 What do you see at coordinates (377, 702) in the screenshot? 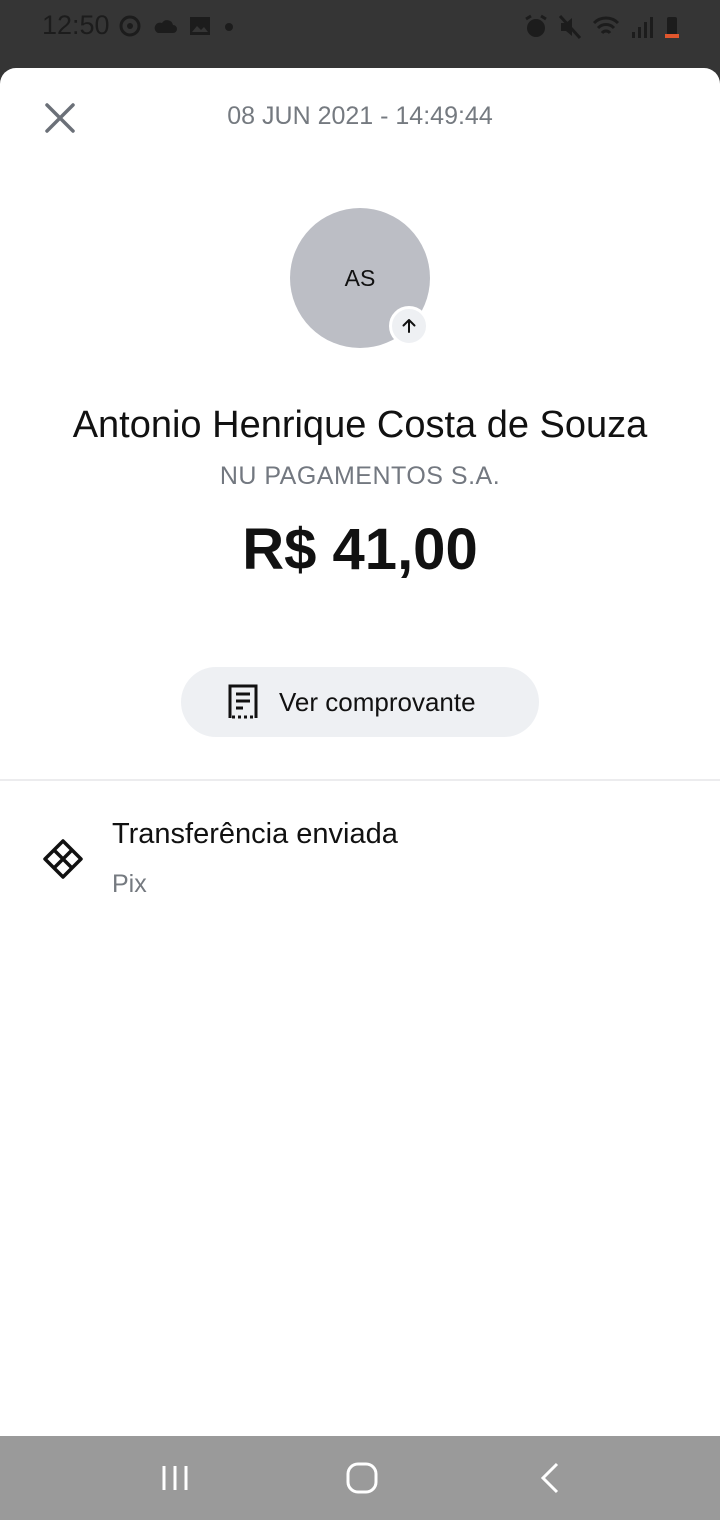
I see `view-receipt-label: Ver comprovante` at bounding box center [377, 702].